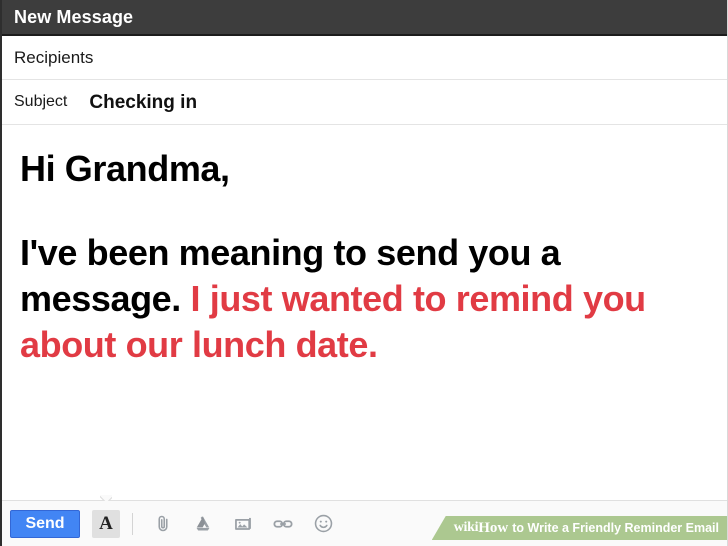 The image size is (728, 546). Describe the element at coordinates (41, 101) in the screenshot. I see `subject-label: Subject` at that location.